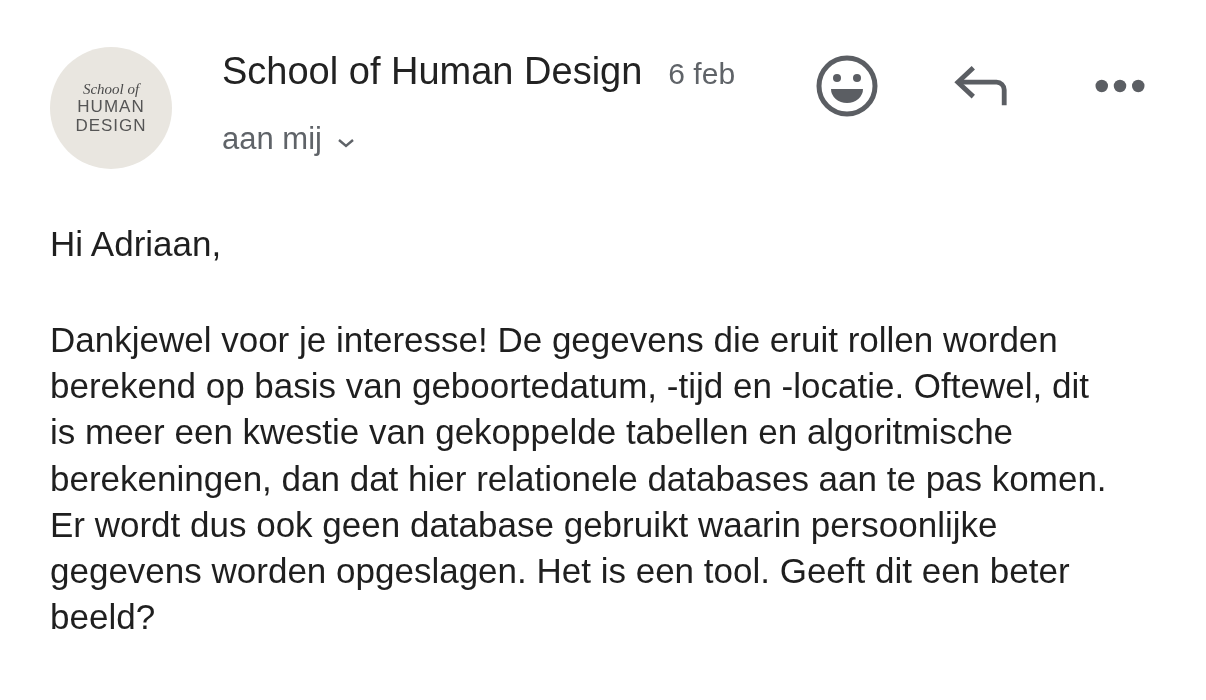  What do you see at coordinates (432, 71) in the screenshot?
I see `sender-name: School of Human Design` at bounding box center [432, 71].